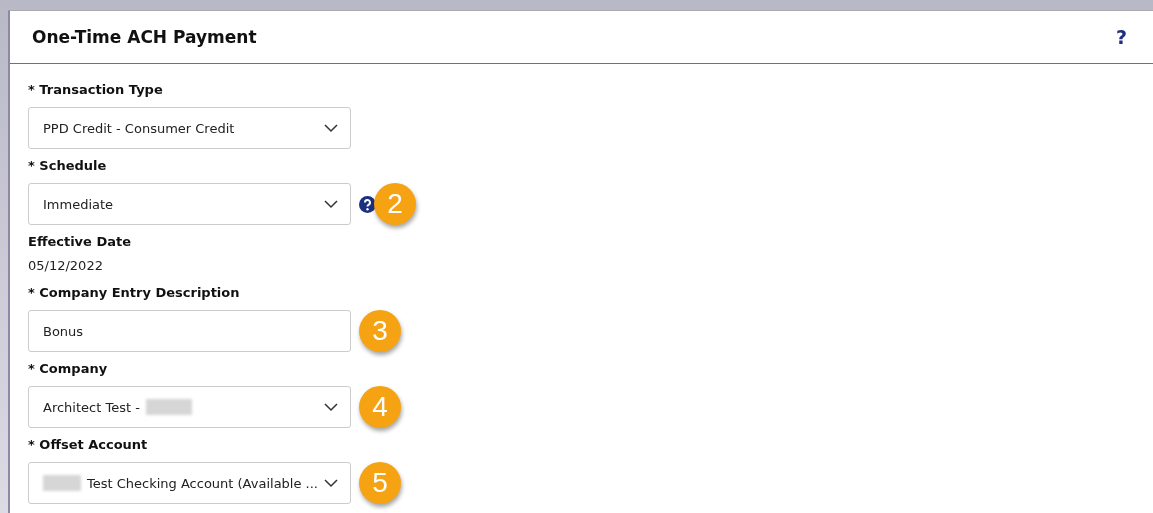 Image resolution: width=1153 pixels, height=513 pixels. Describe the element at coordinates (189, 331) in the screenshot. I see `input-field: Bonus` at that location.